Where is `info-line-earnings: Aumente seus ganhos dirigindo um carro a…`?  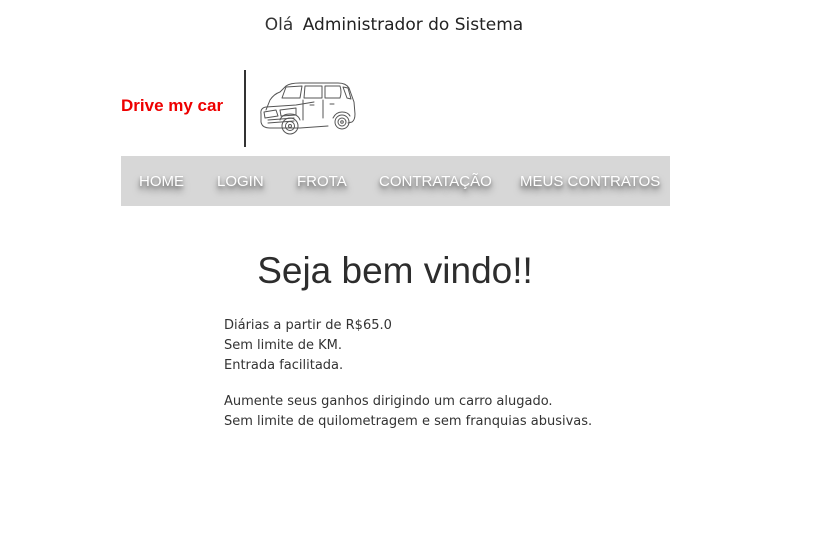
info-line-earnings: Aumente seus ganhos dirigindo um carro a… is located at coordinates (388, 401).